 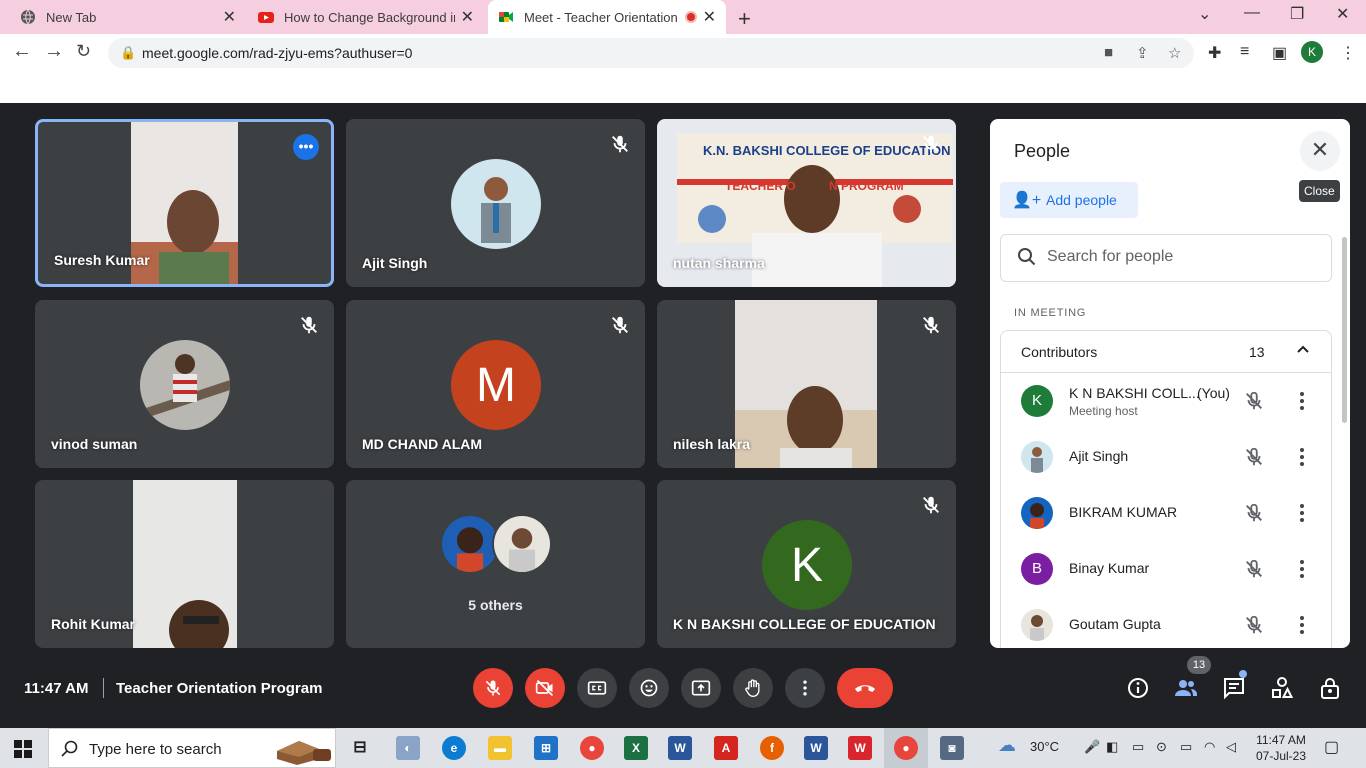 I want to click on profile-avatar: K, so click(x=1312, y=52).